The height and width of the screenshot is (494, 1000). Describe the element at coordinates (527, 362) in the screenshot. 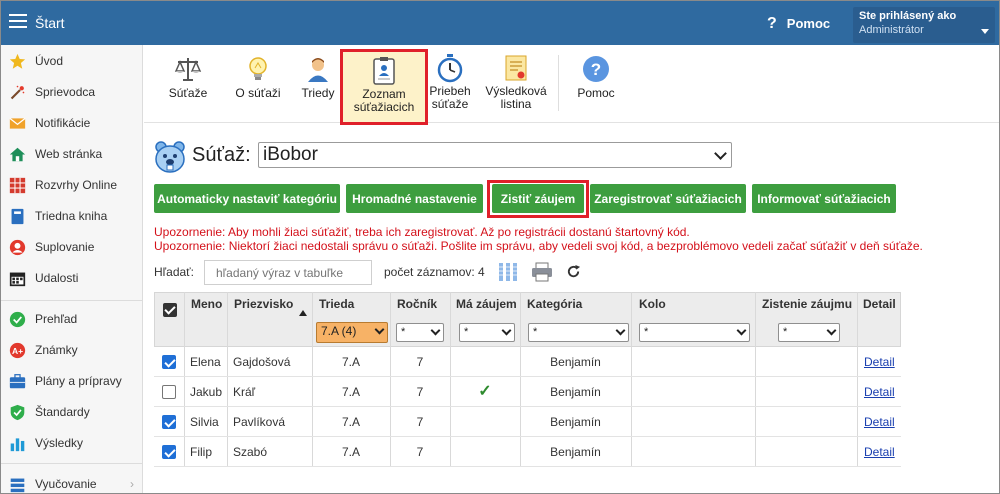

I see `table-row: Elena Gajdošová 7.A 7 Benjamín Detail` at that location.